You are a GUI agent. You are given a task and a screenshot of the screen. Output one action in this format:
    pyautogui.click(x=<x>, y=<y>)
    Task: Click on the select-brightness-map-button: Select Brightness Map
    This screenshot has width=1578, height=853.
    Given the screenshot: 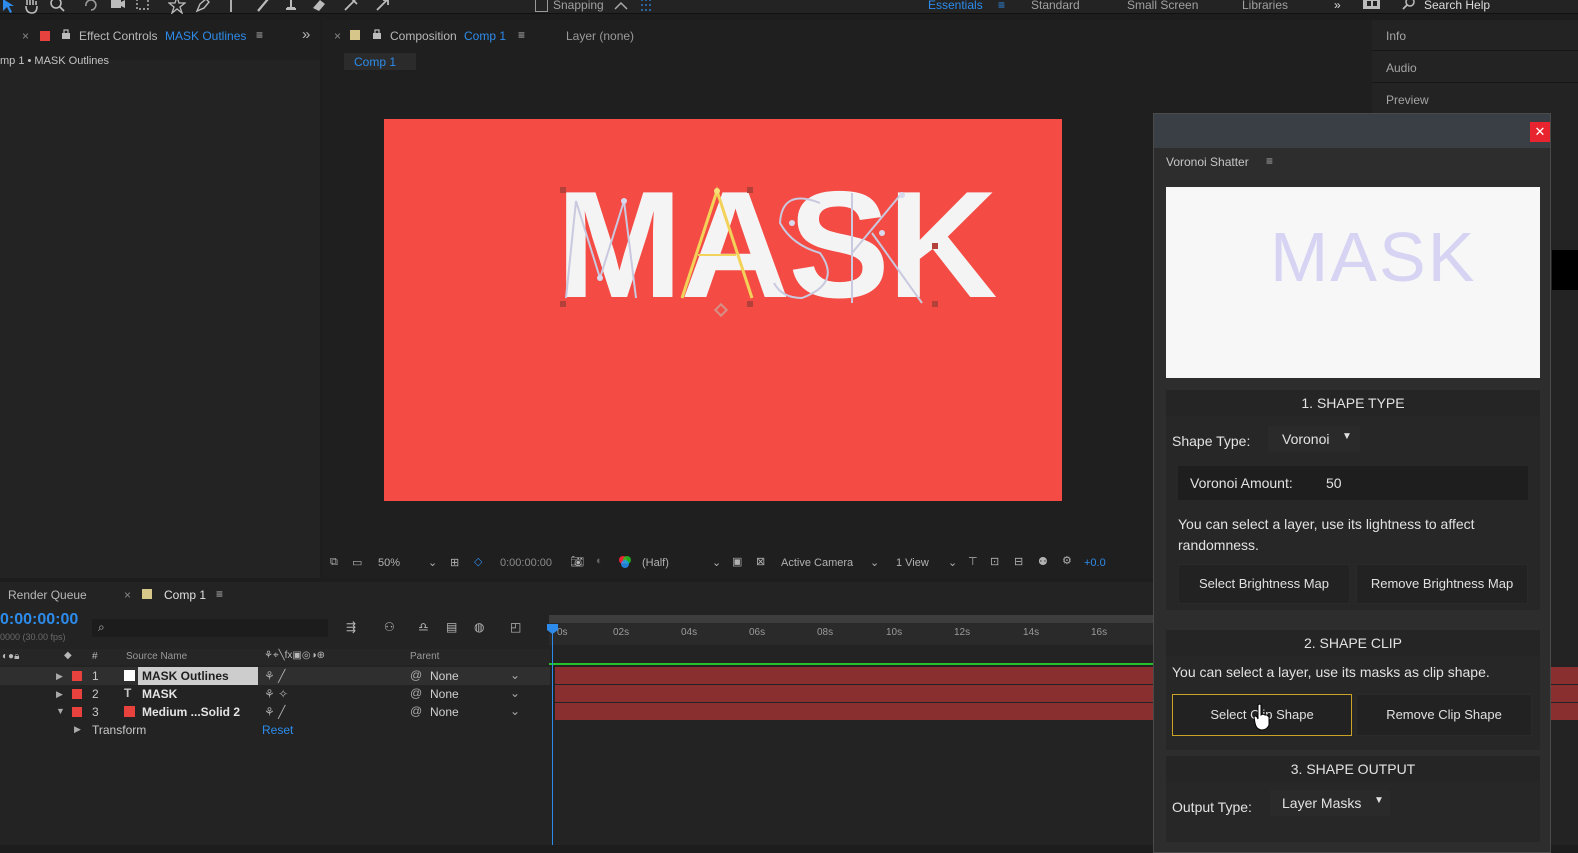 What is the action you would take?
    pyautogui.click(x=1264, y=584)
    